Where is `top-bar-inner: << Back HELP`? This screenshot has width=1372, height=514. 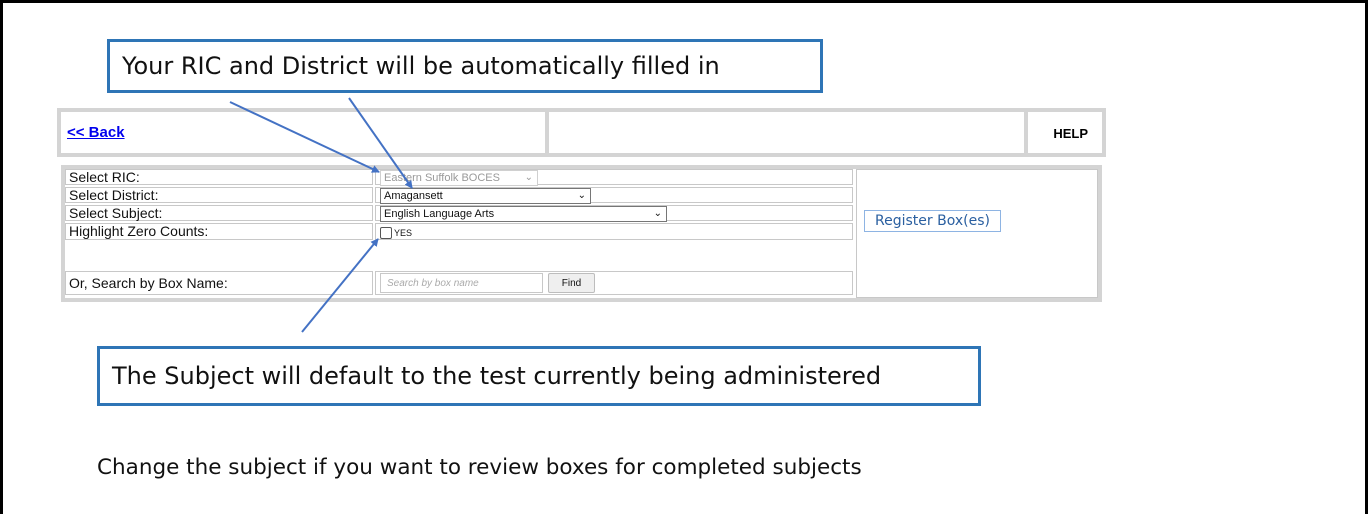
top-bar-inner: << Back HELP is located at coordinates (581, 132).